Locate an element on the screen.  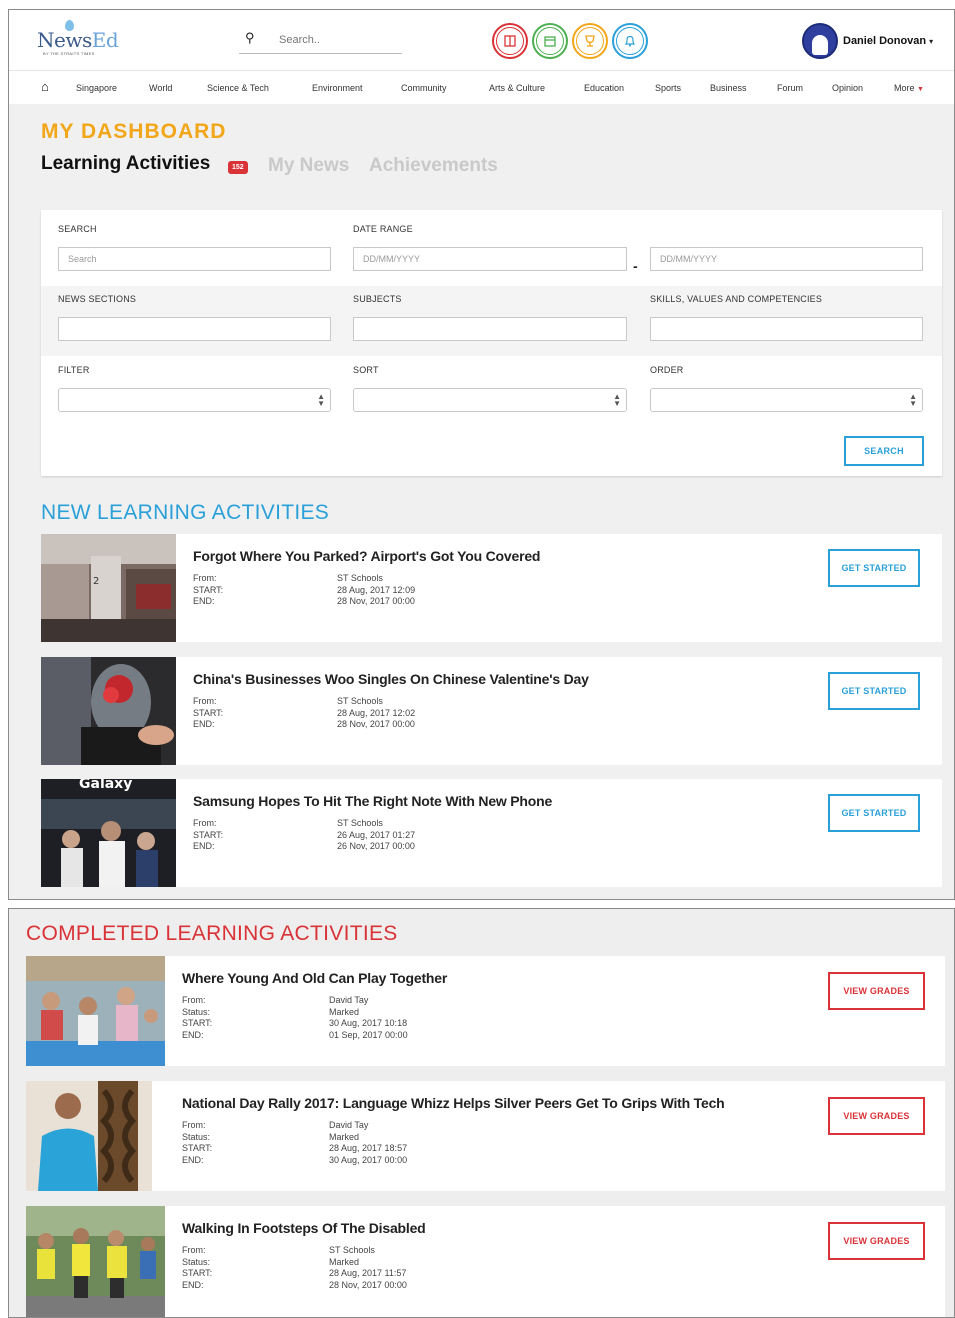
activity-meta-labels: From: Status: START: END: is located at coordinates (197, 1143).